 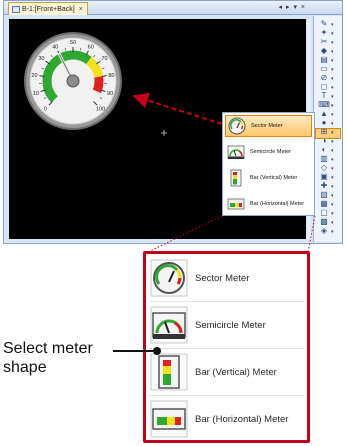 I want to click on menu-item-bar-vertical-meter: Bar (Vertical) Meter, so click(x=226, y=372).